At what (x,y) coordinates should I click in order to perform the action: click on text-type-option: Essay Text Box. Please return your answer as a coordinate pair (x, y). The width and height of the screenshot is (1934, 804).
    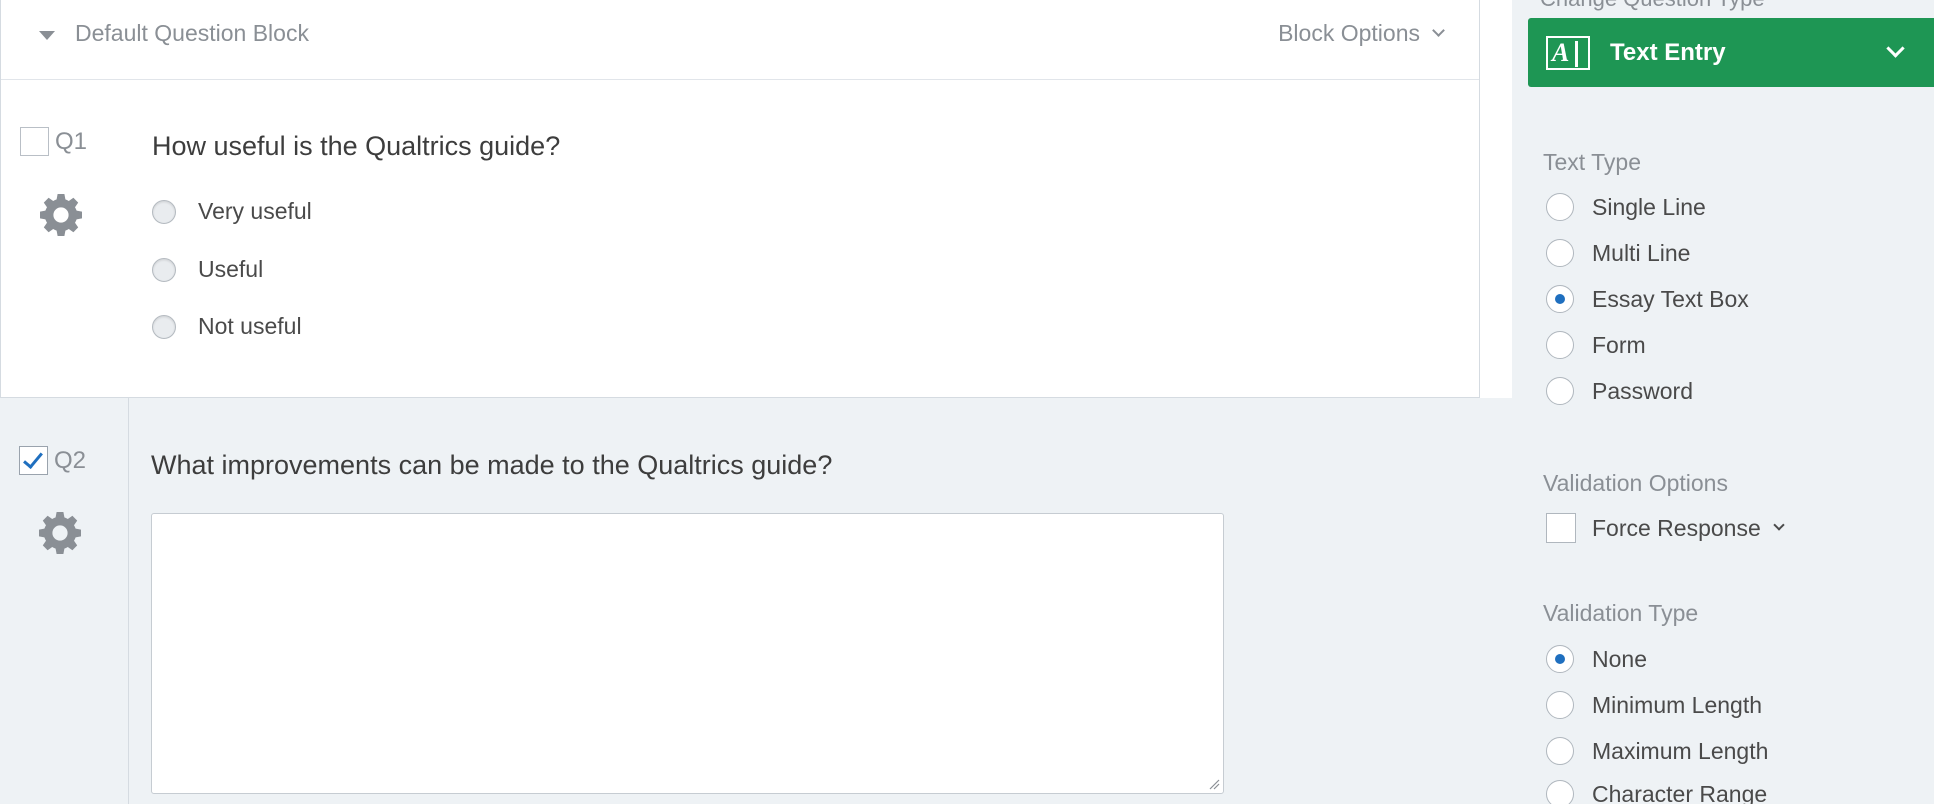
    Looking at the image, I should click on (1647, 299).